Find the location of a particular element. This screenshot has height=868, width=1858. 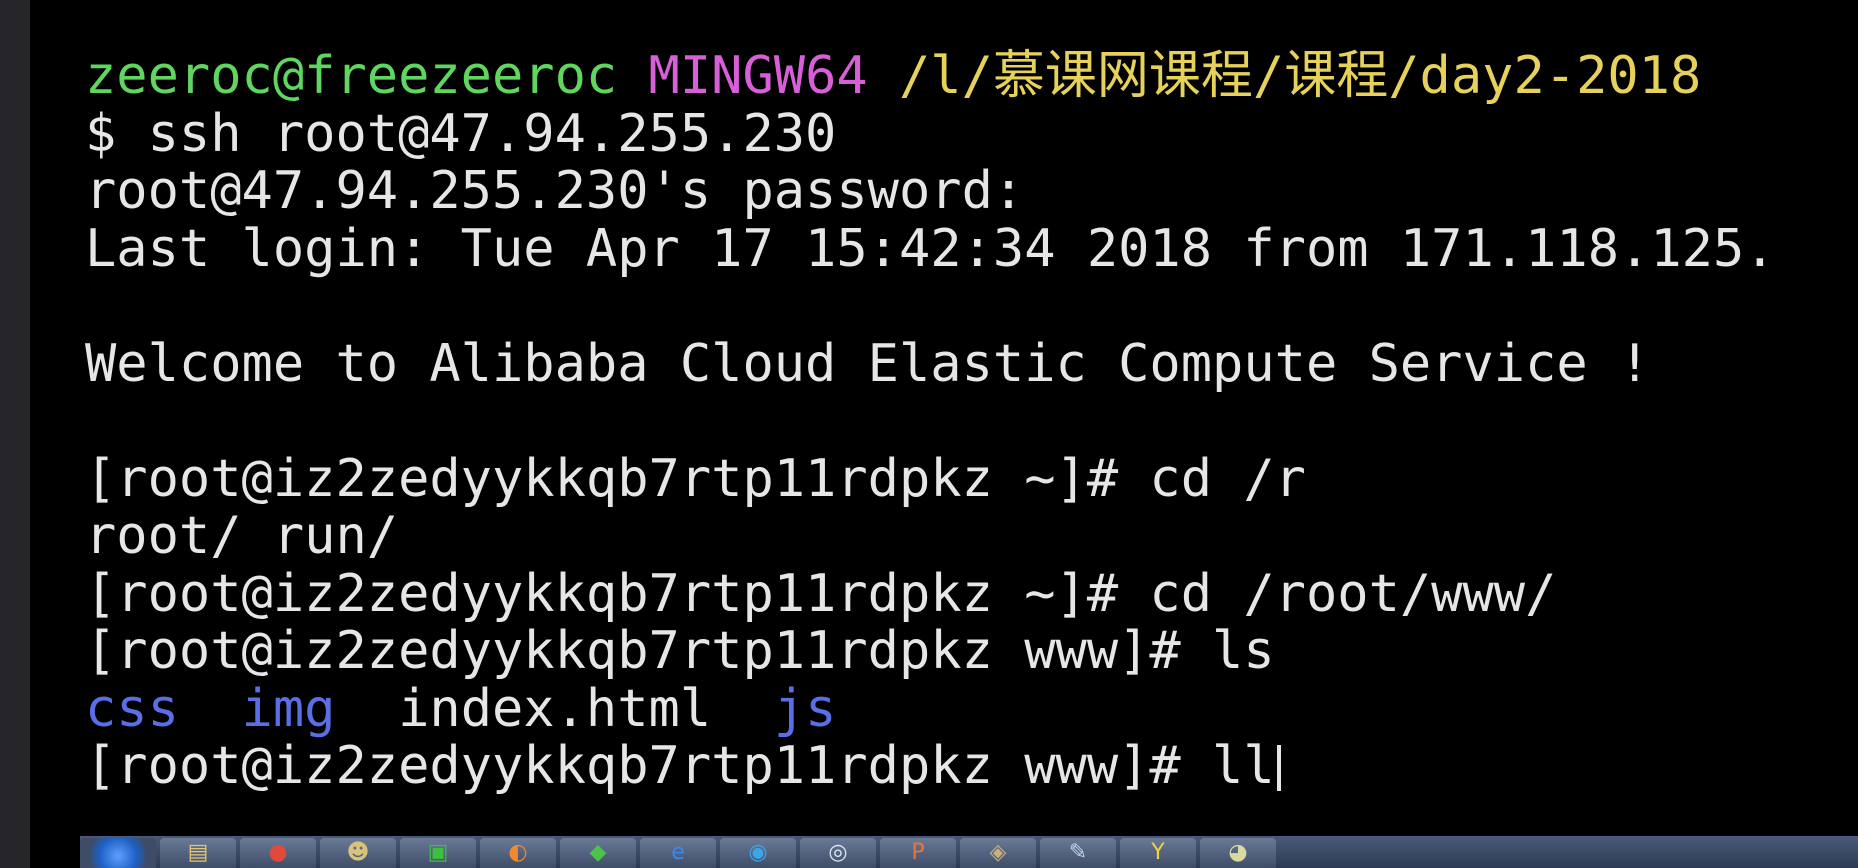

taskbar-item: ◕ is located at coordinates (1238, 853).